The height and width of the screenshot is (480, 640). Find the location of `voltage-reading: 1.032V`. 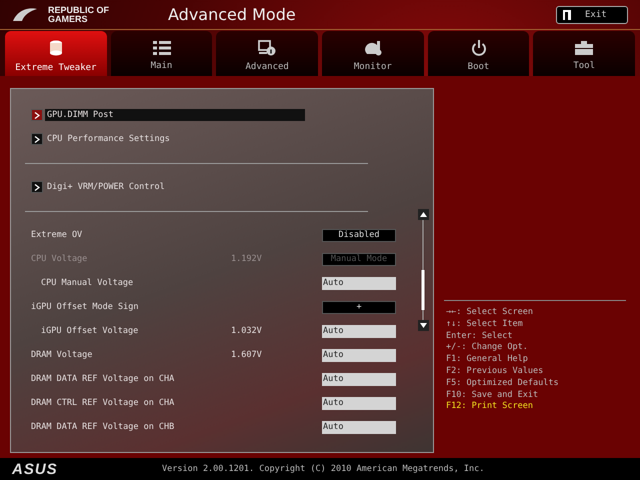

voltage-reading: 1.032V is located at coordinates (247, 331).